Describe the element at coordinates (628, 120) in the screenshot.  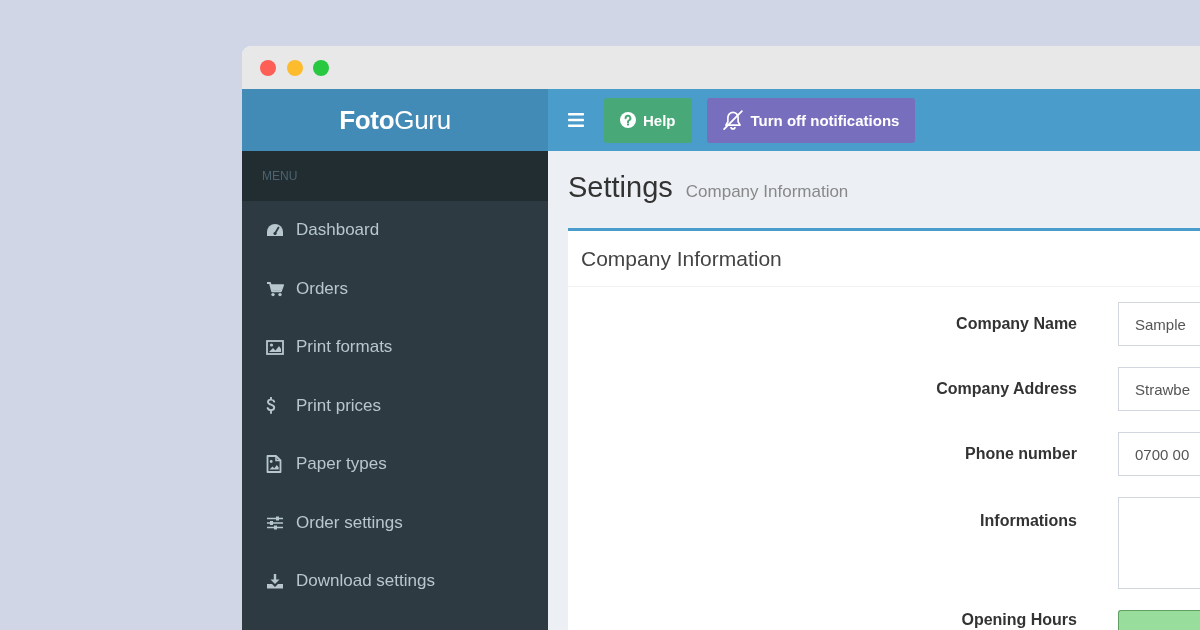
I see `question-circle-icon` at that location.